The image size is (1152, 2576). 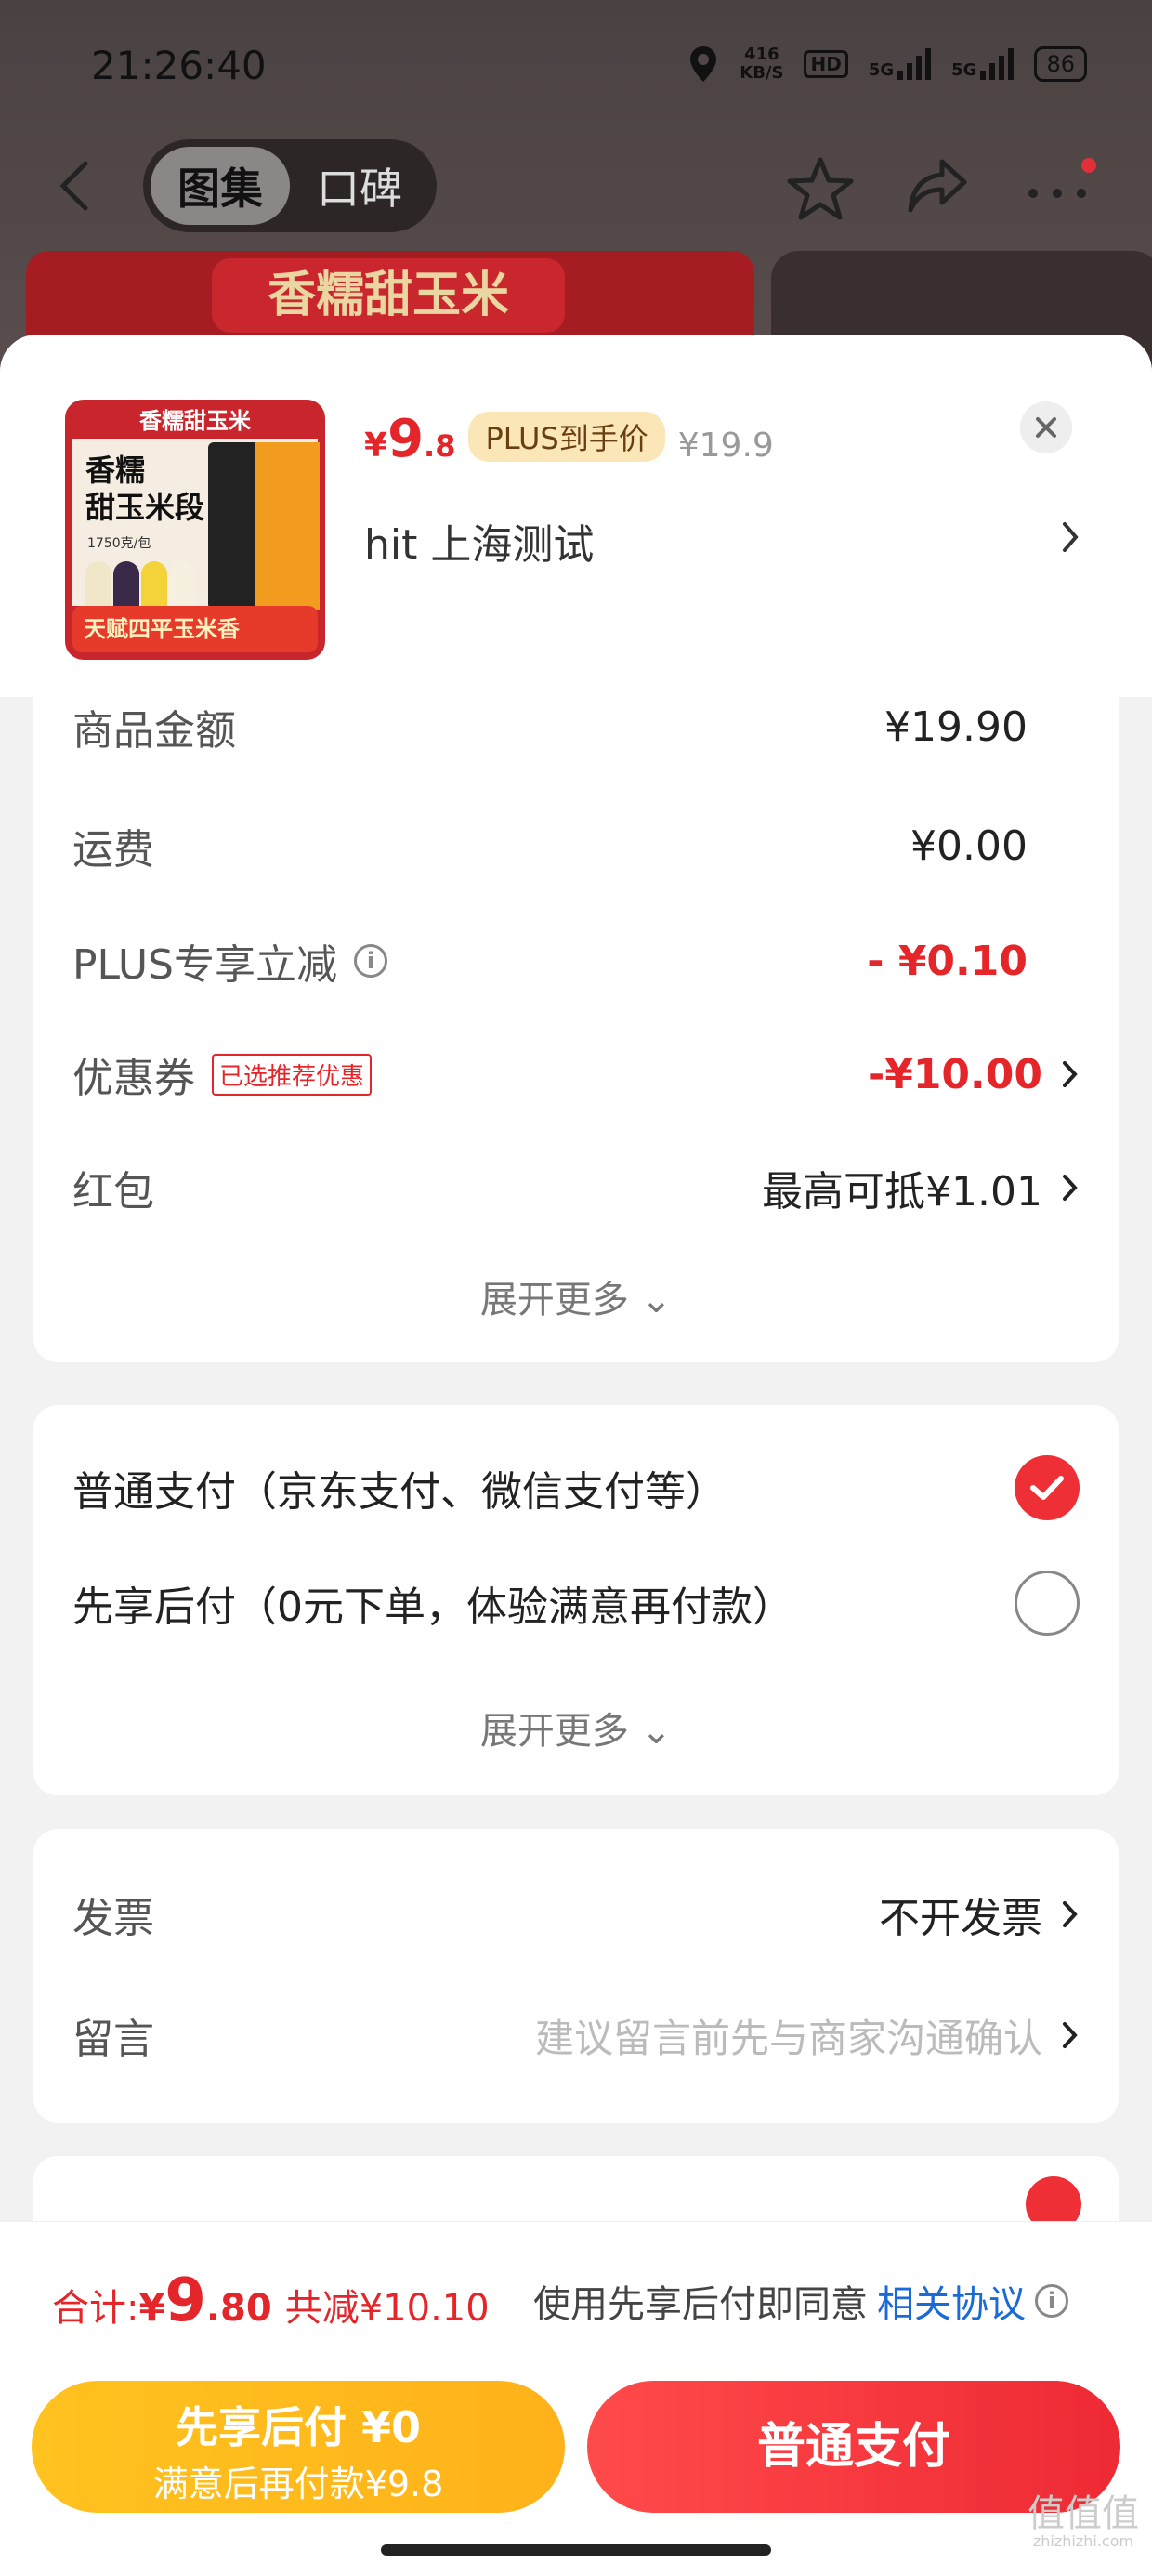 I want to click on status-time: 21:26:40, so click(x=179, y=65).